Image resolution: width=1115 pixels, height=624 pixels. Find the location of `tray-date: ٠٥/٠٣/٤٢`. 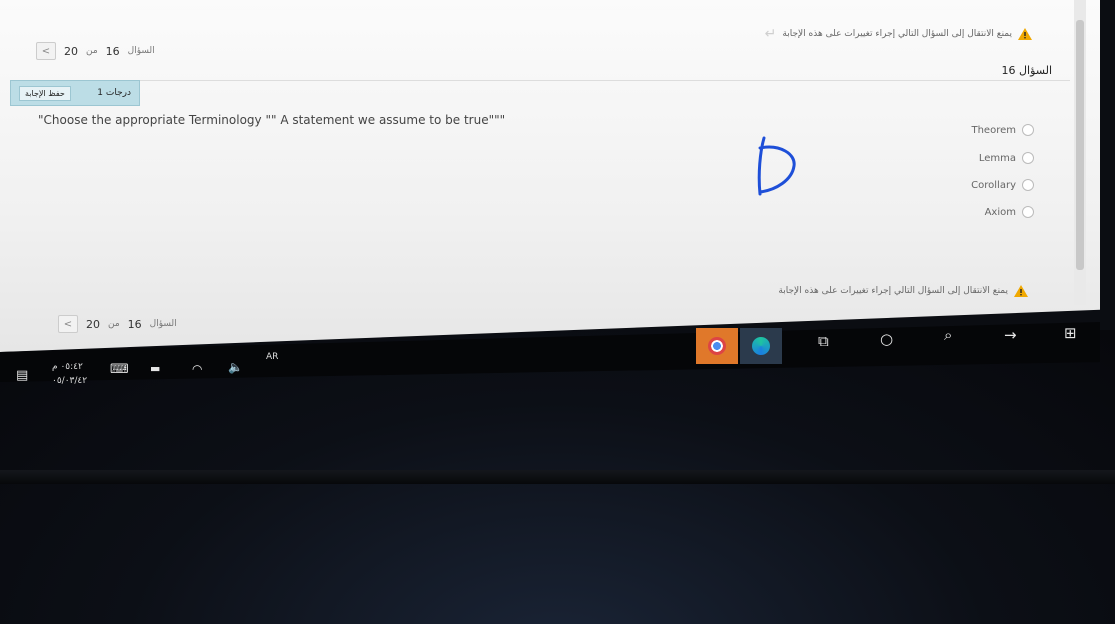

tray-date: ٠٥/٠٣/٤٢ is located at coordinates (69, 381).